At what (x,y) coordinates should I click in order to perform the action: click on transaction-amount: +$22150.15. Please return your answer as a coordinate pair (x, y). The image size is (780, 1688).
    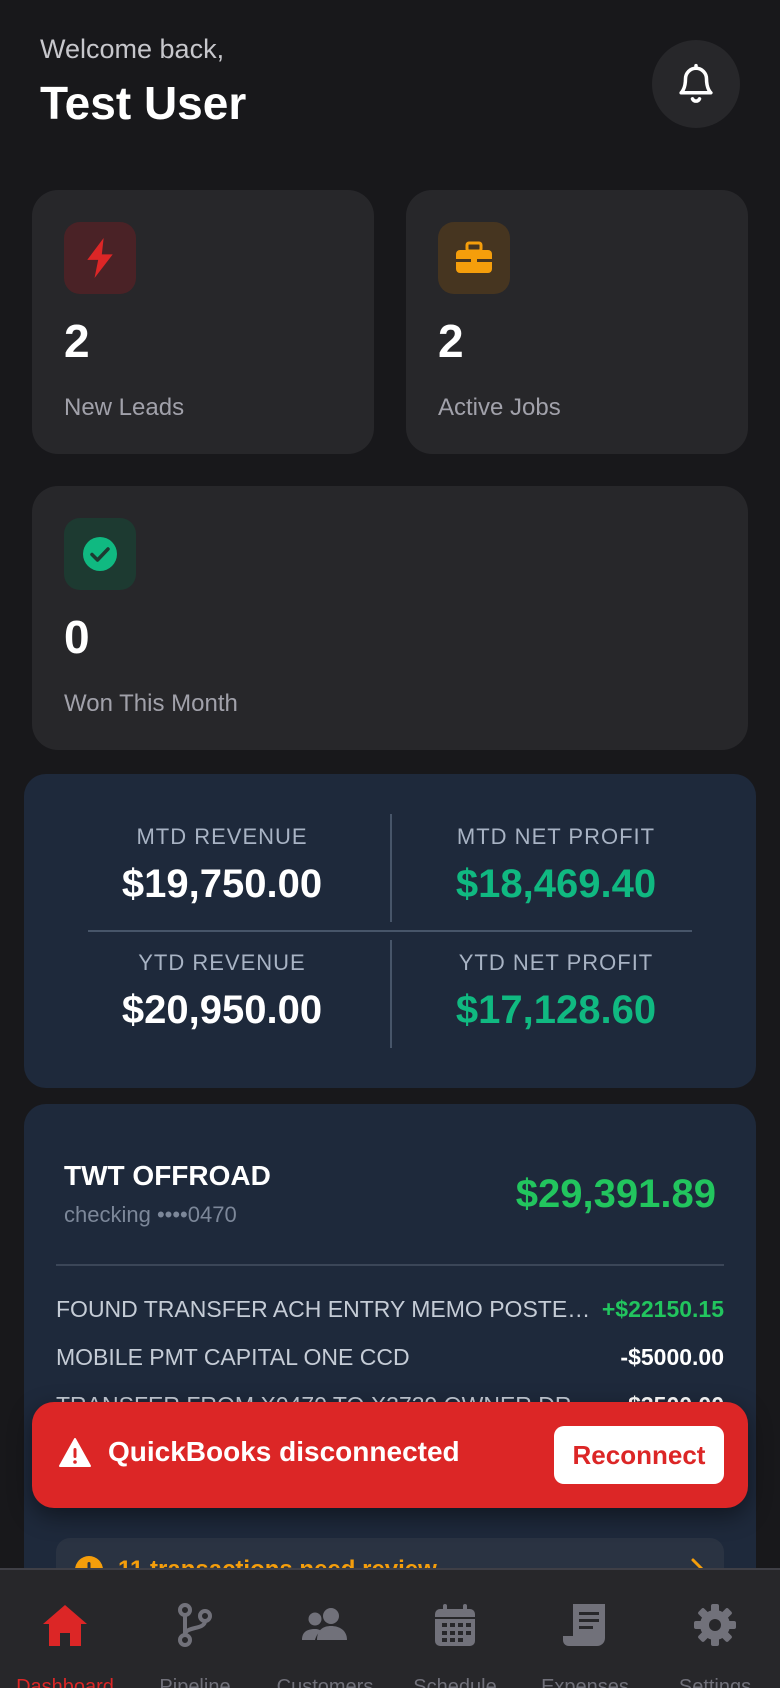
    Looking at the image, I should click on (662, 1308).